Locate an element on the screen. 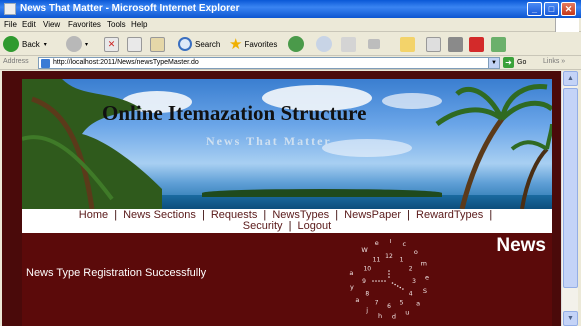 This screenshot has height=326, width=581. go-label: Go is located at coordinates (522, 62).